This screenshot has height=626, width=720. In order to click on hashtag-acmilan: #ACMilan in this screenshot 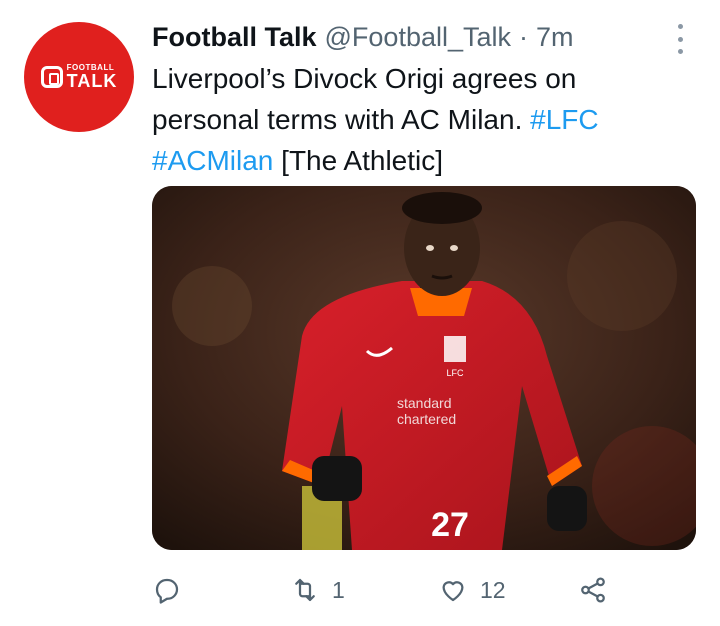, I will do `click(212, 160)`.